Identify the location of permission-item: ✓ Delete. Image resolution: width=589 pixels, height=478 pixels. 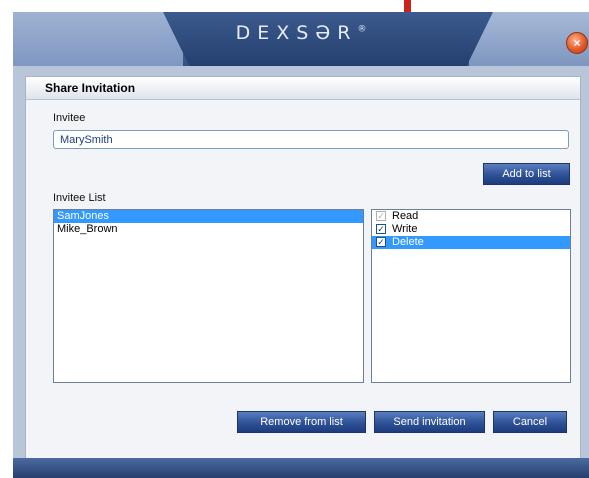
(471, 242).